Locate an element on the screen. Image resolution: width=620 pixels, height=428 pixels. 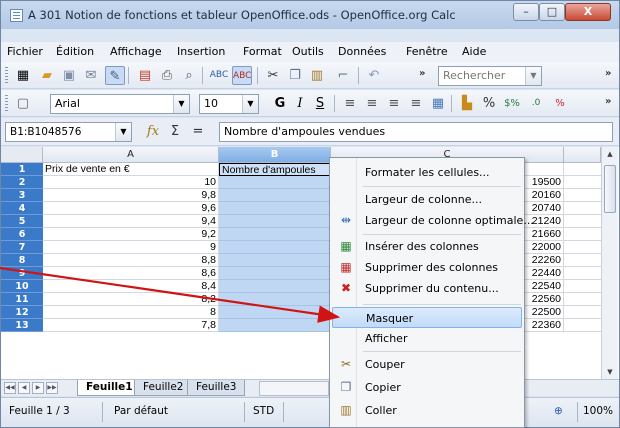
delete-decimal-icon: % is located at coordinates (560, 103).